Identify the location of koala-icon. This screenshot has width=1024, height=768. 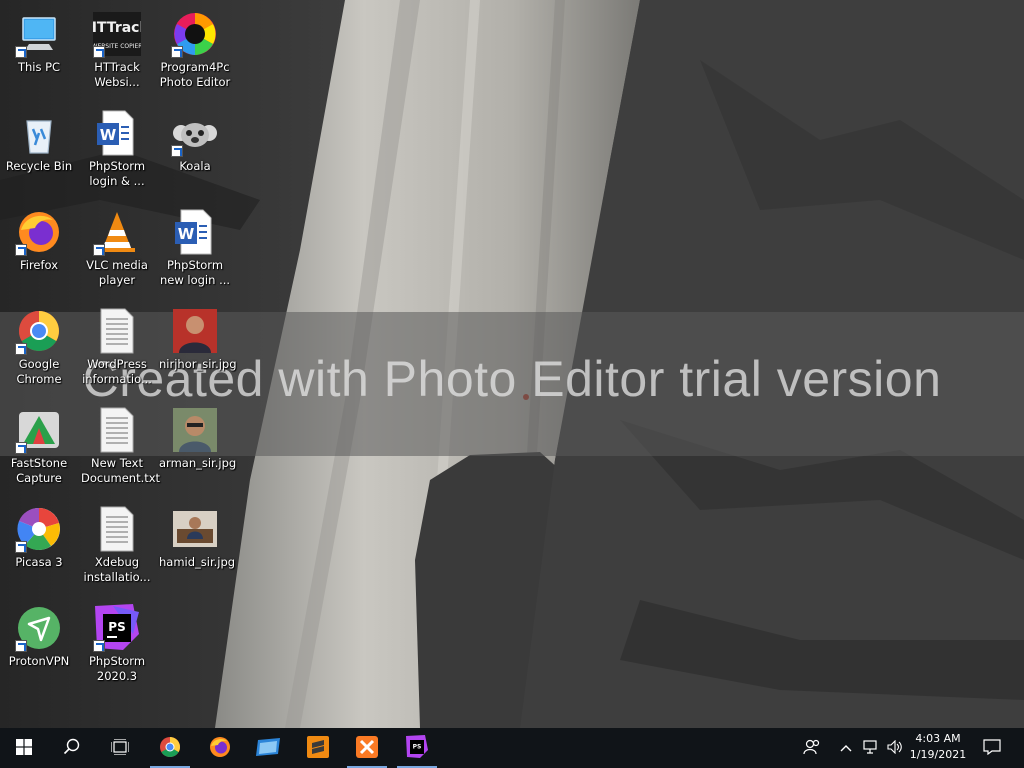
(195, 133).